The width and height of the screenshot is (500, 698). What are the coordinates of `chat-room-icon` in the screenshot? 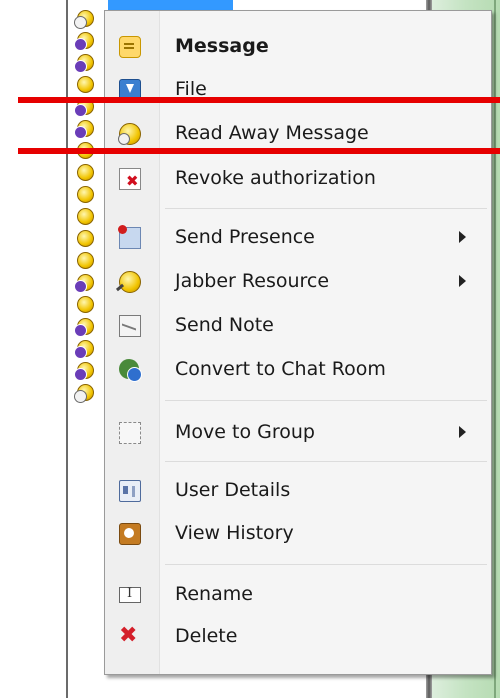 It's located at (130, 370).